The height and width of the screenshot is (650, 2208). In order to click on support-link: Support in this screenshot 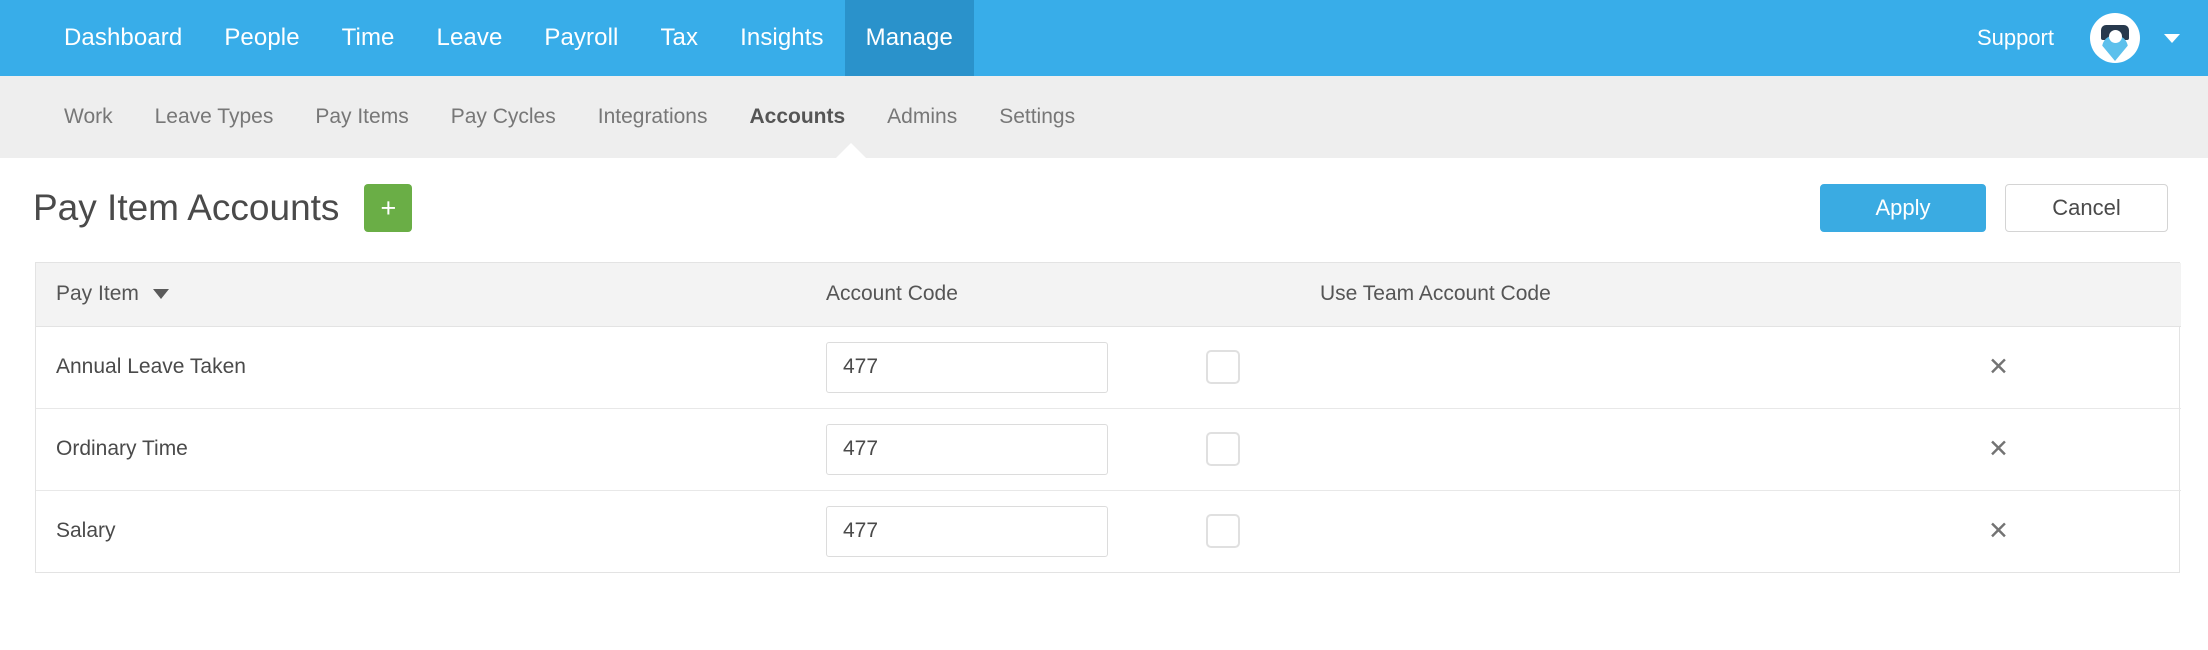, I will do `click(2015, 38)`.